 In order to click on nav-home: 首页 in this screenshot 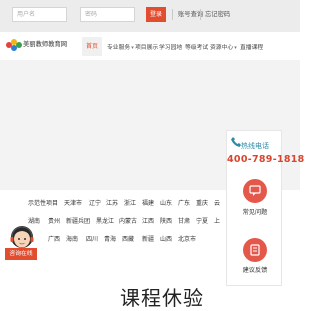, I will do `click(92, 46)`.